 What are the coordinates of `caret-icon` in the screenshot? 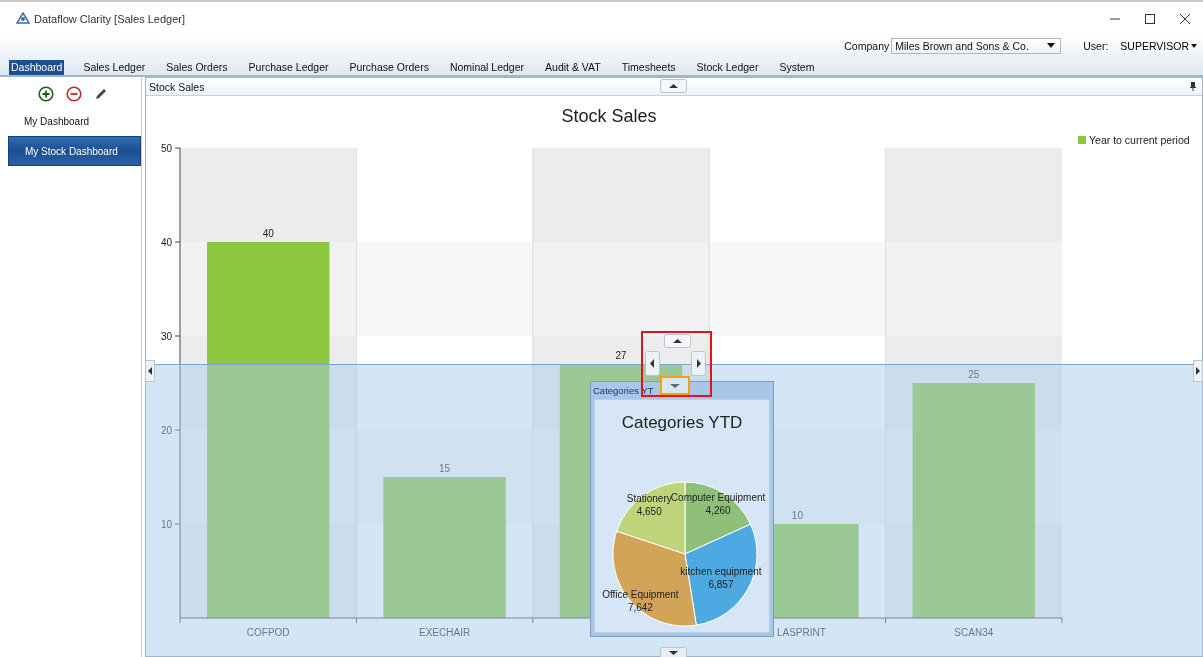 It's located at (1194, 45).